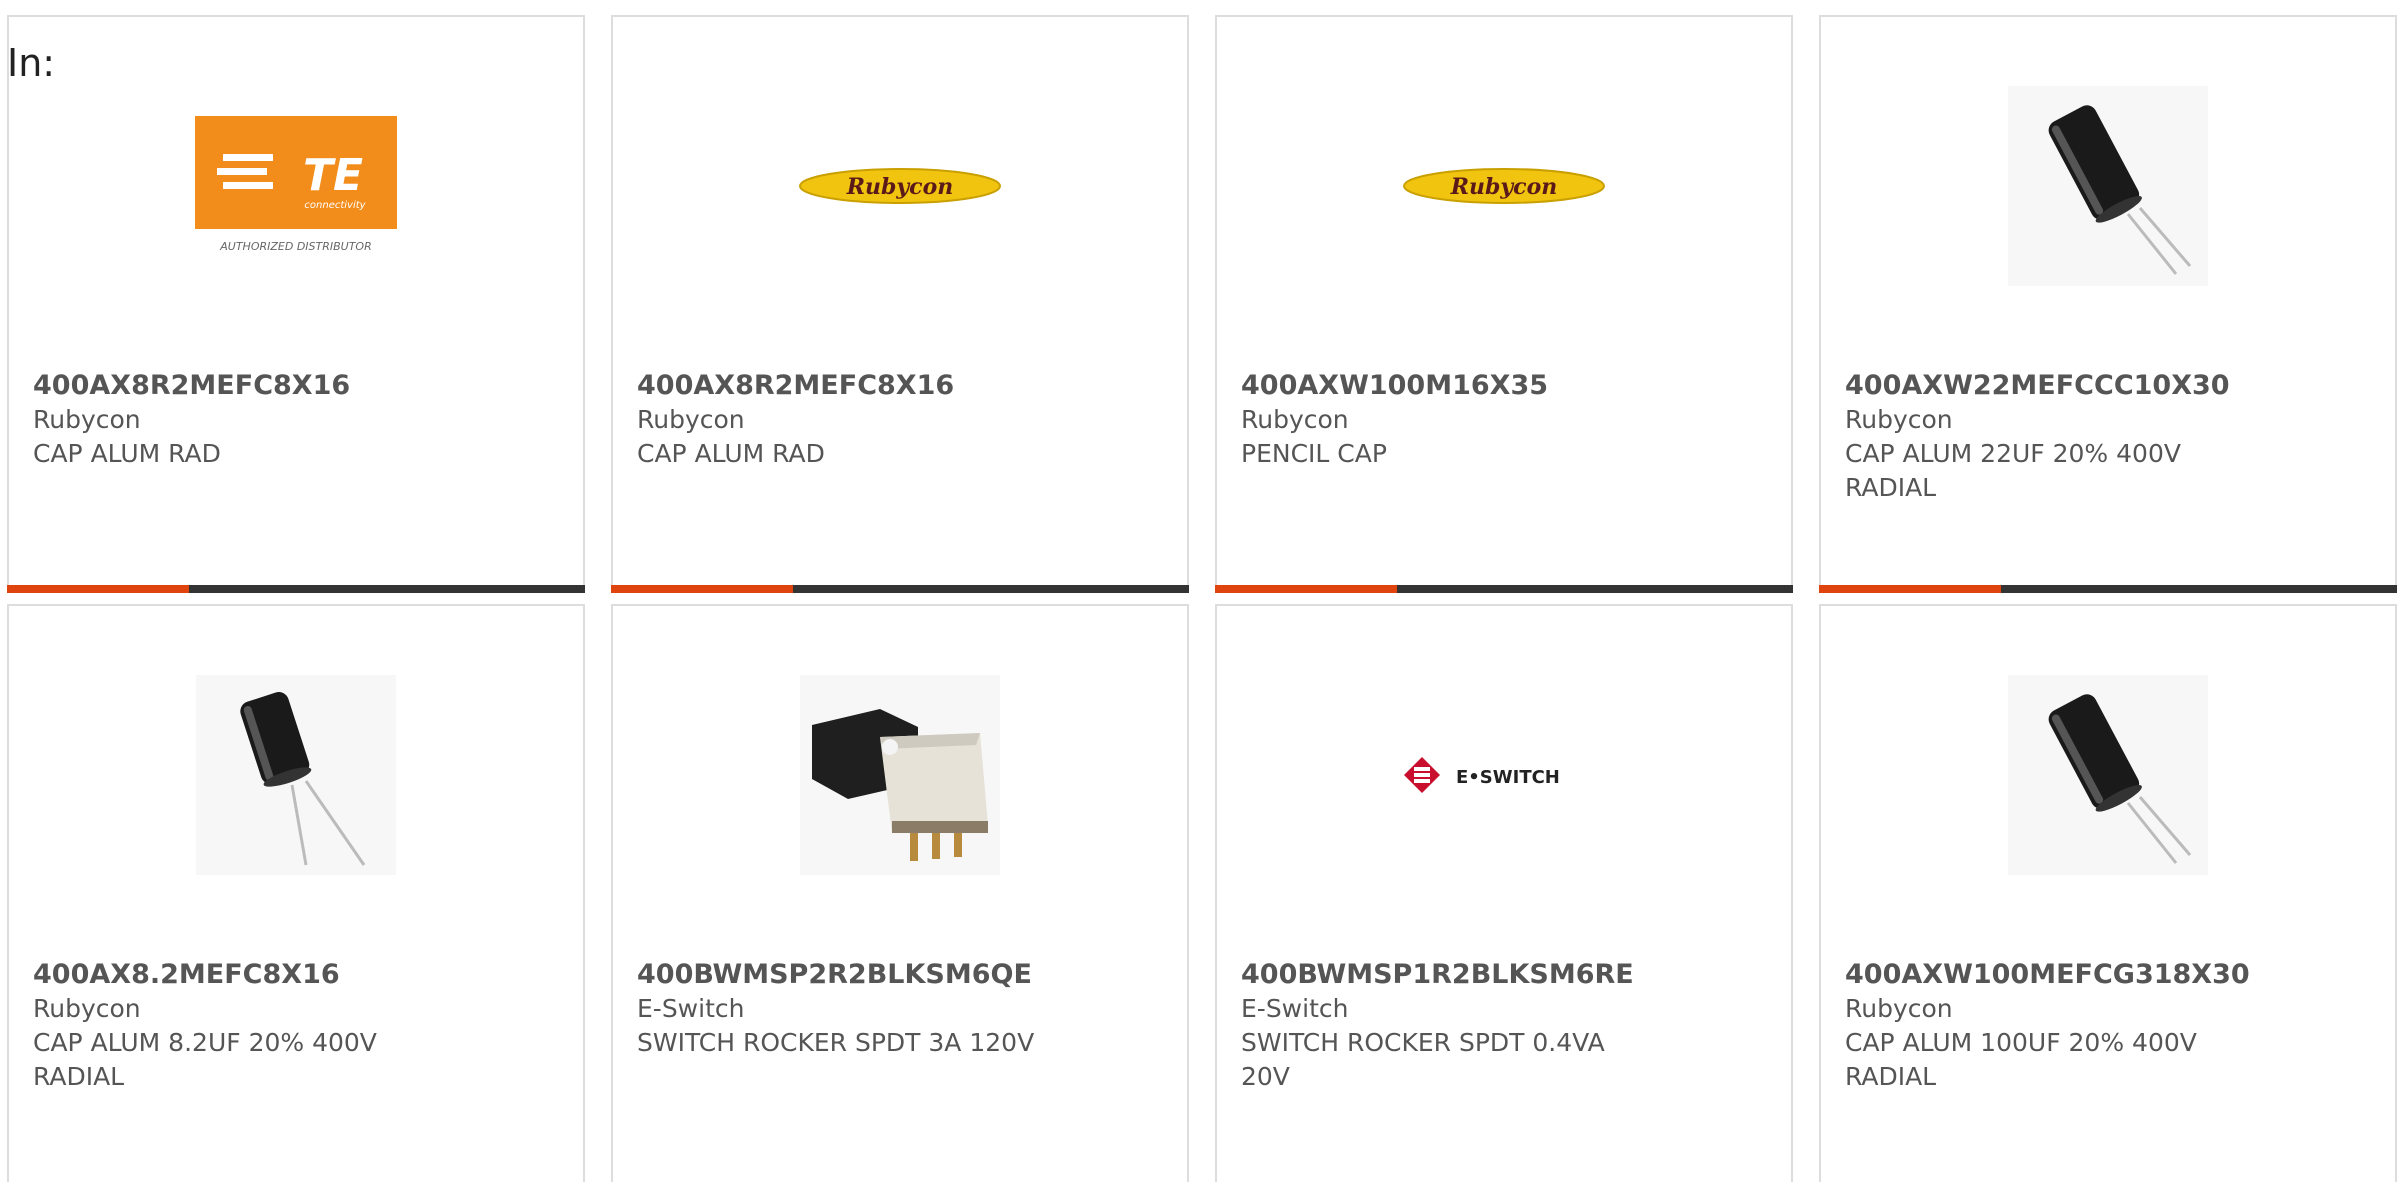 The image size is (2400, 1182). I want to click on svg-text: E•SWITCH, so click(1508, 777).